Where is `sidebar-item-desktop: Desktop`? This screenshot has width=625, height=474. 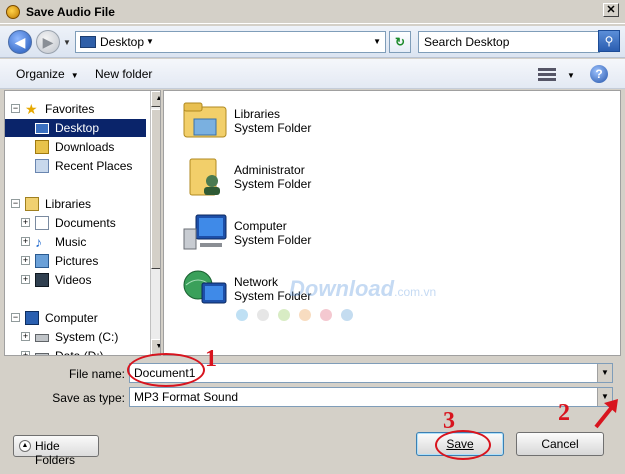 sidebar-item-desktop: Desktop is located at coordinates (75, 128).